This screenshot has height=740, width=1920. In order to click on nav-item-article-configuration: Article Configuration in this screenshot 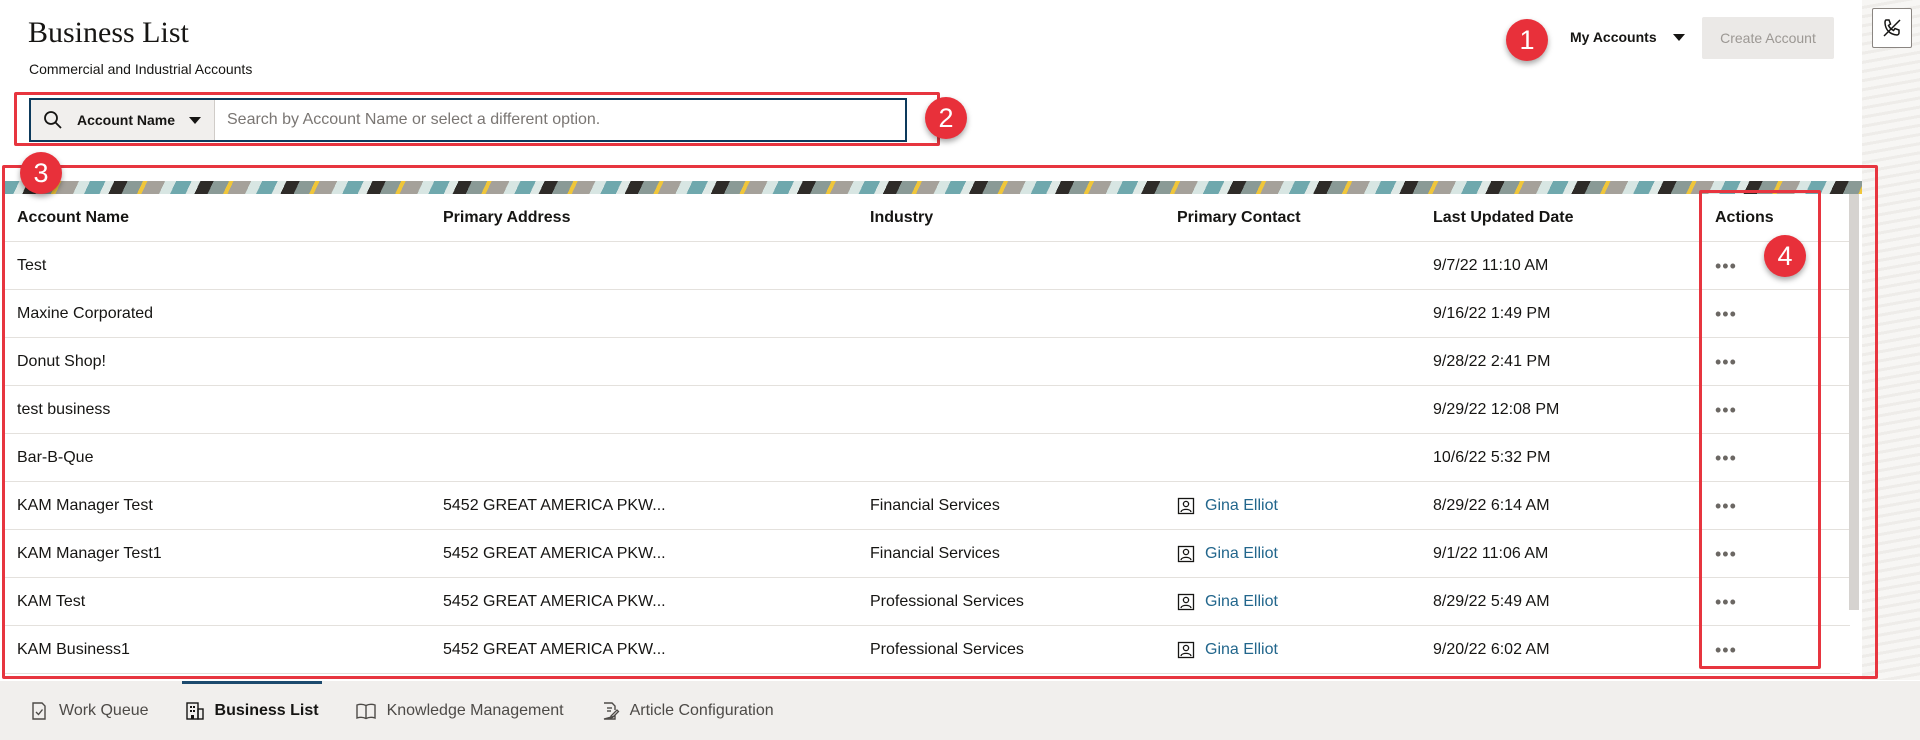, I will do `click(687, 710)`.